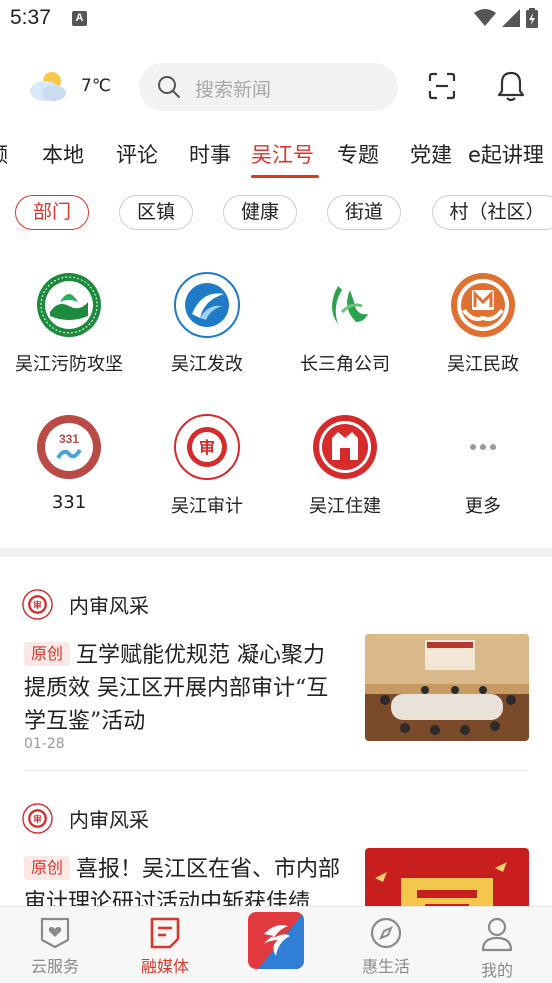 The height and width of the screenshot is (983, 552). I want to click on nav-life: 惠生活, so click(386, 945).